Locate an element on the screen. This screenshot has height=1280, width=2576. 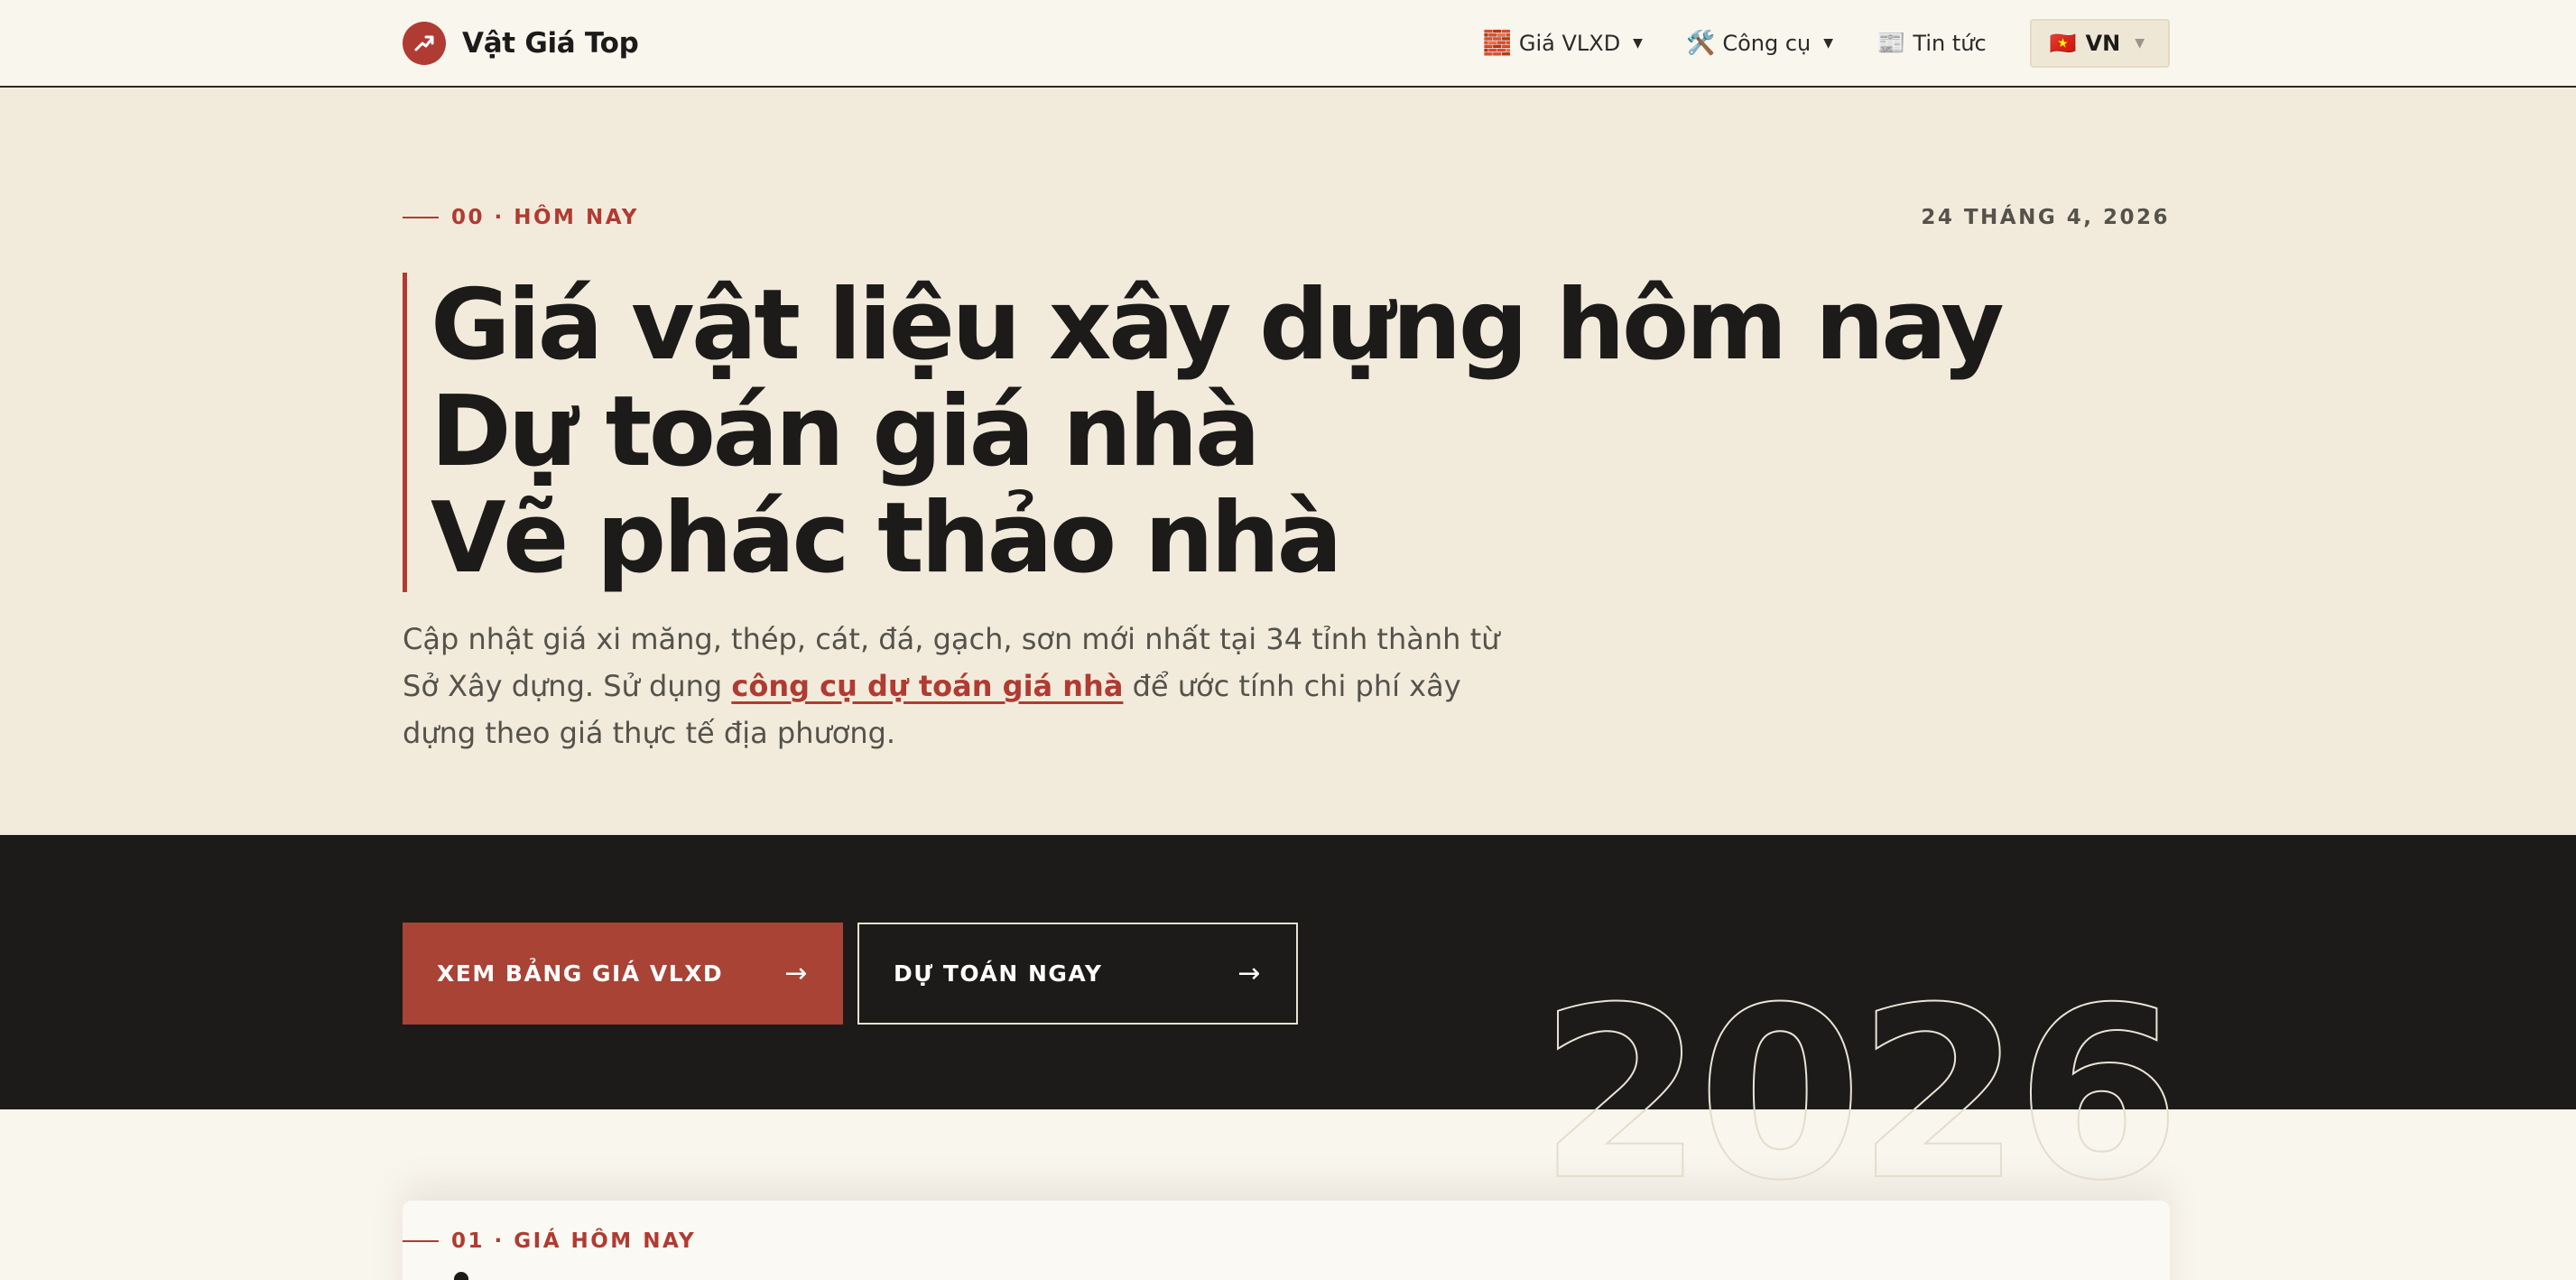
language-label: VN is located at coordinates (2103, 43).